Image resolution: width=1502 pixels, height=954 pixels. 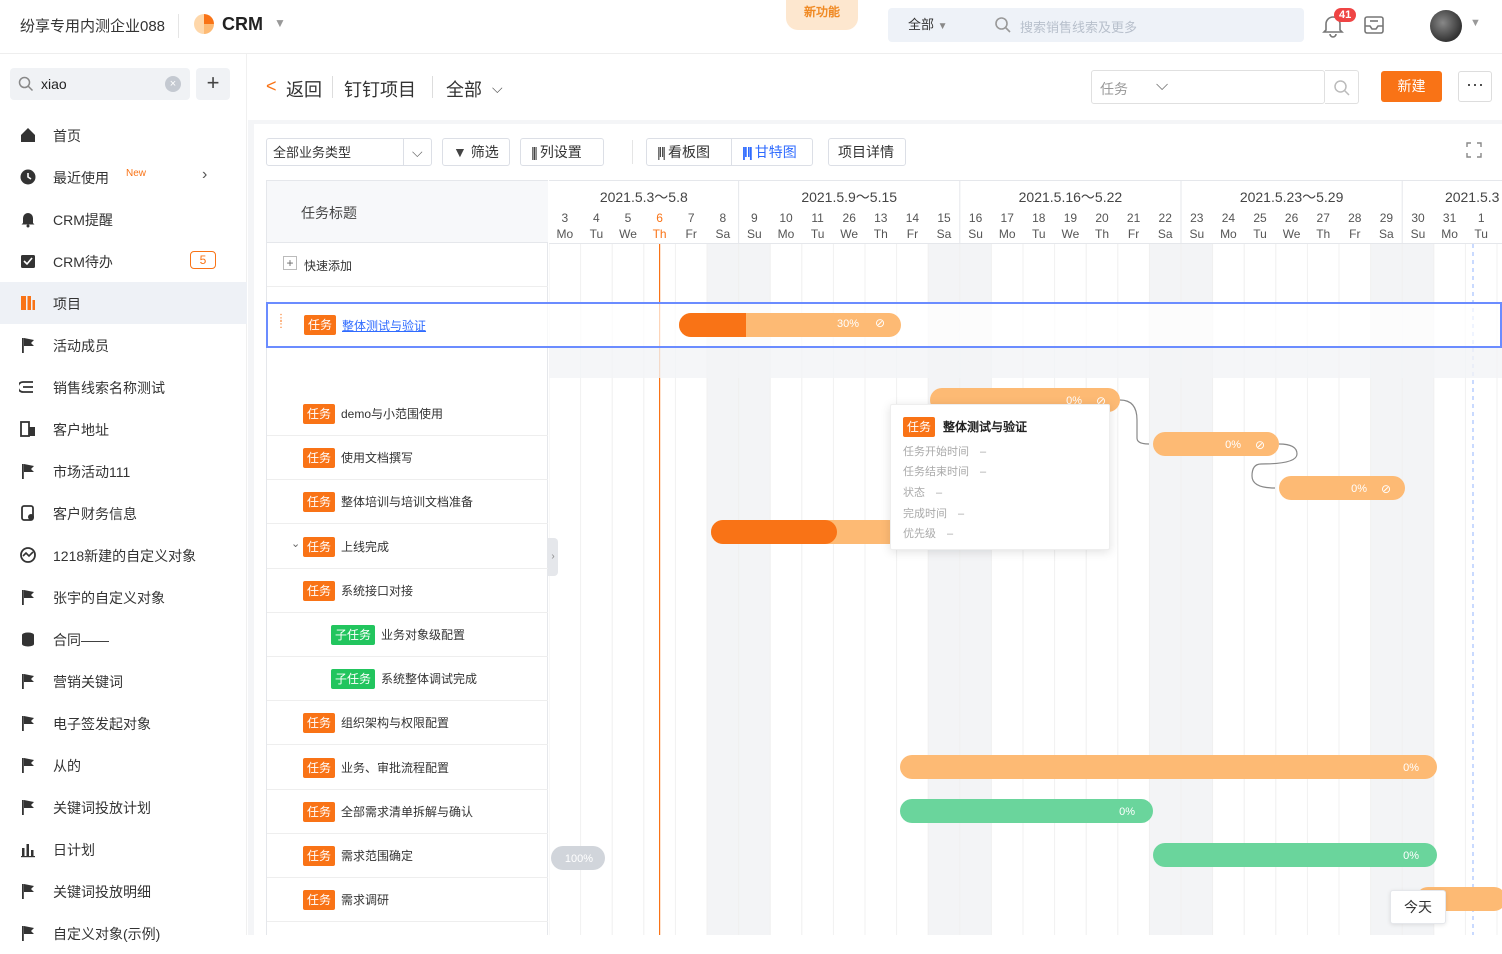 What do you see at coordinates (423, 634) in the screenshot?
I see `task-title: 业务对象级配置` at bounding box center [423, 634].